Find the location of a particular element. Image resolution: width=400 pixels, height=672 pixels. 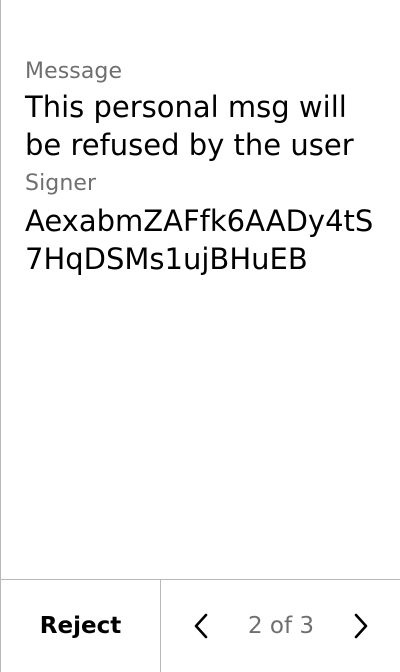

message-label: Message is located at coordinates (74, 71).